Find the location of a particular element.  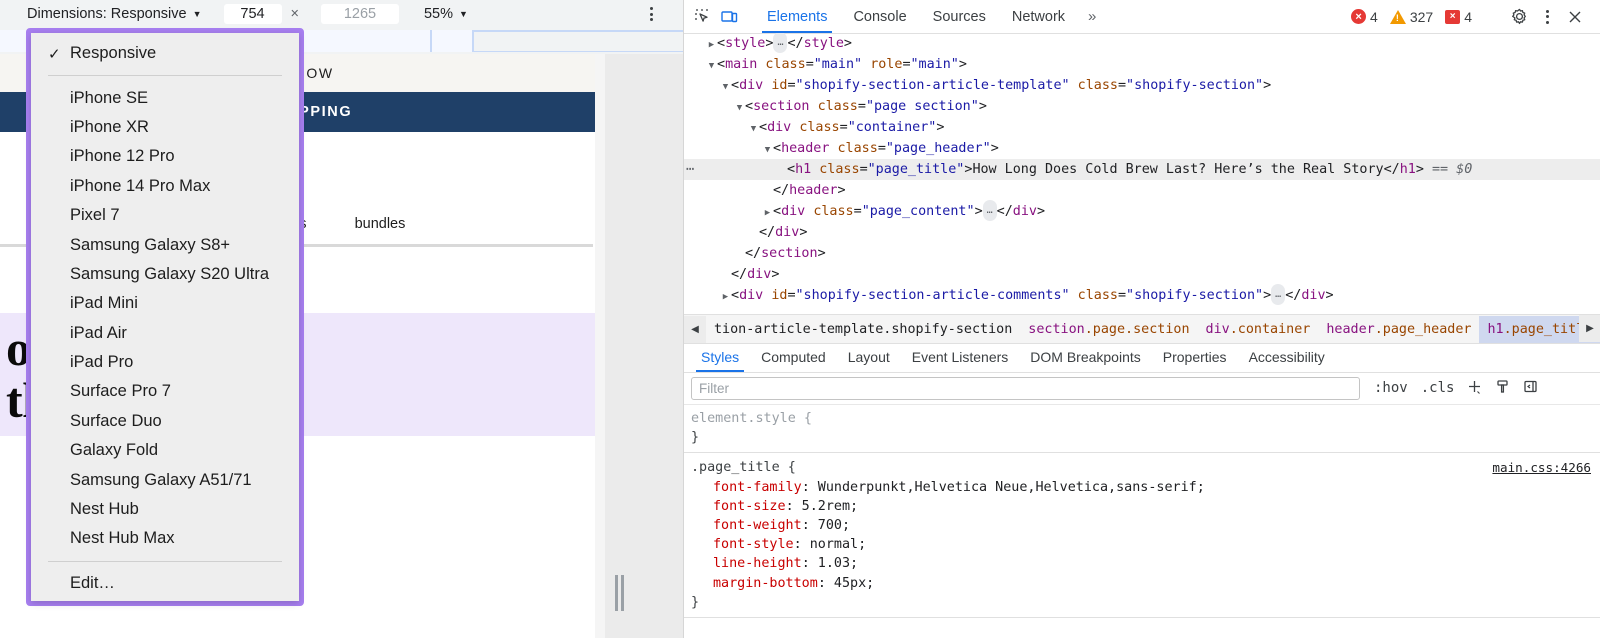

css-source-link: main.css:4266 is located at coordinates (1541, 467).